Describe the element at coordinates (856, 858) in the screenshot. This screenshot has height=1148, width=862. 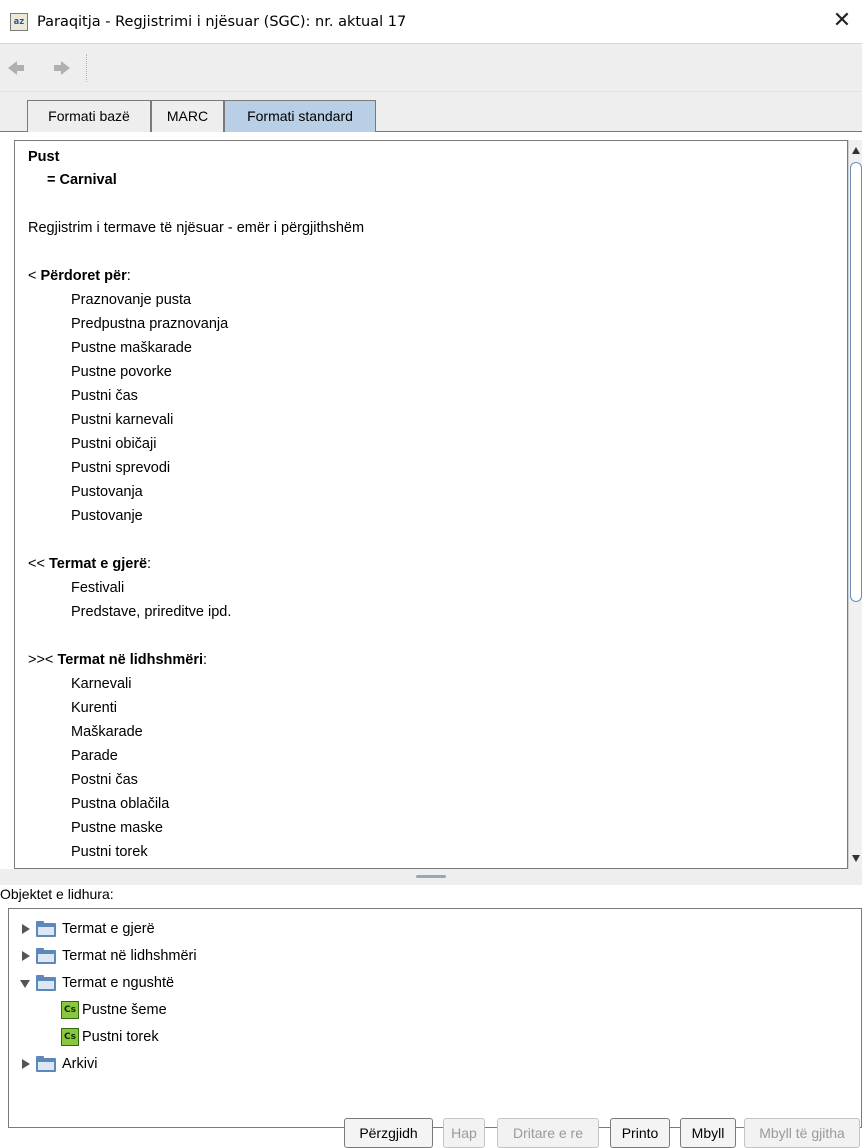
I see `scroll-down-arrow-icon` at that location.